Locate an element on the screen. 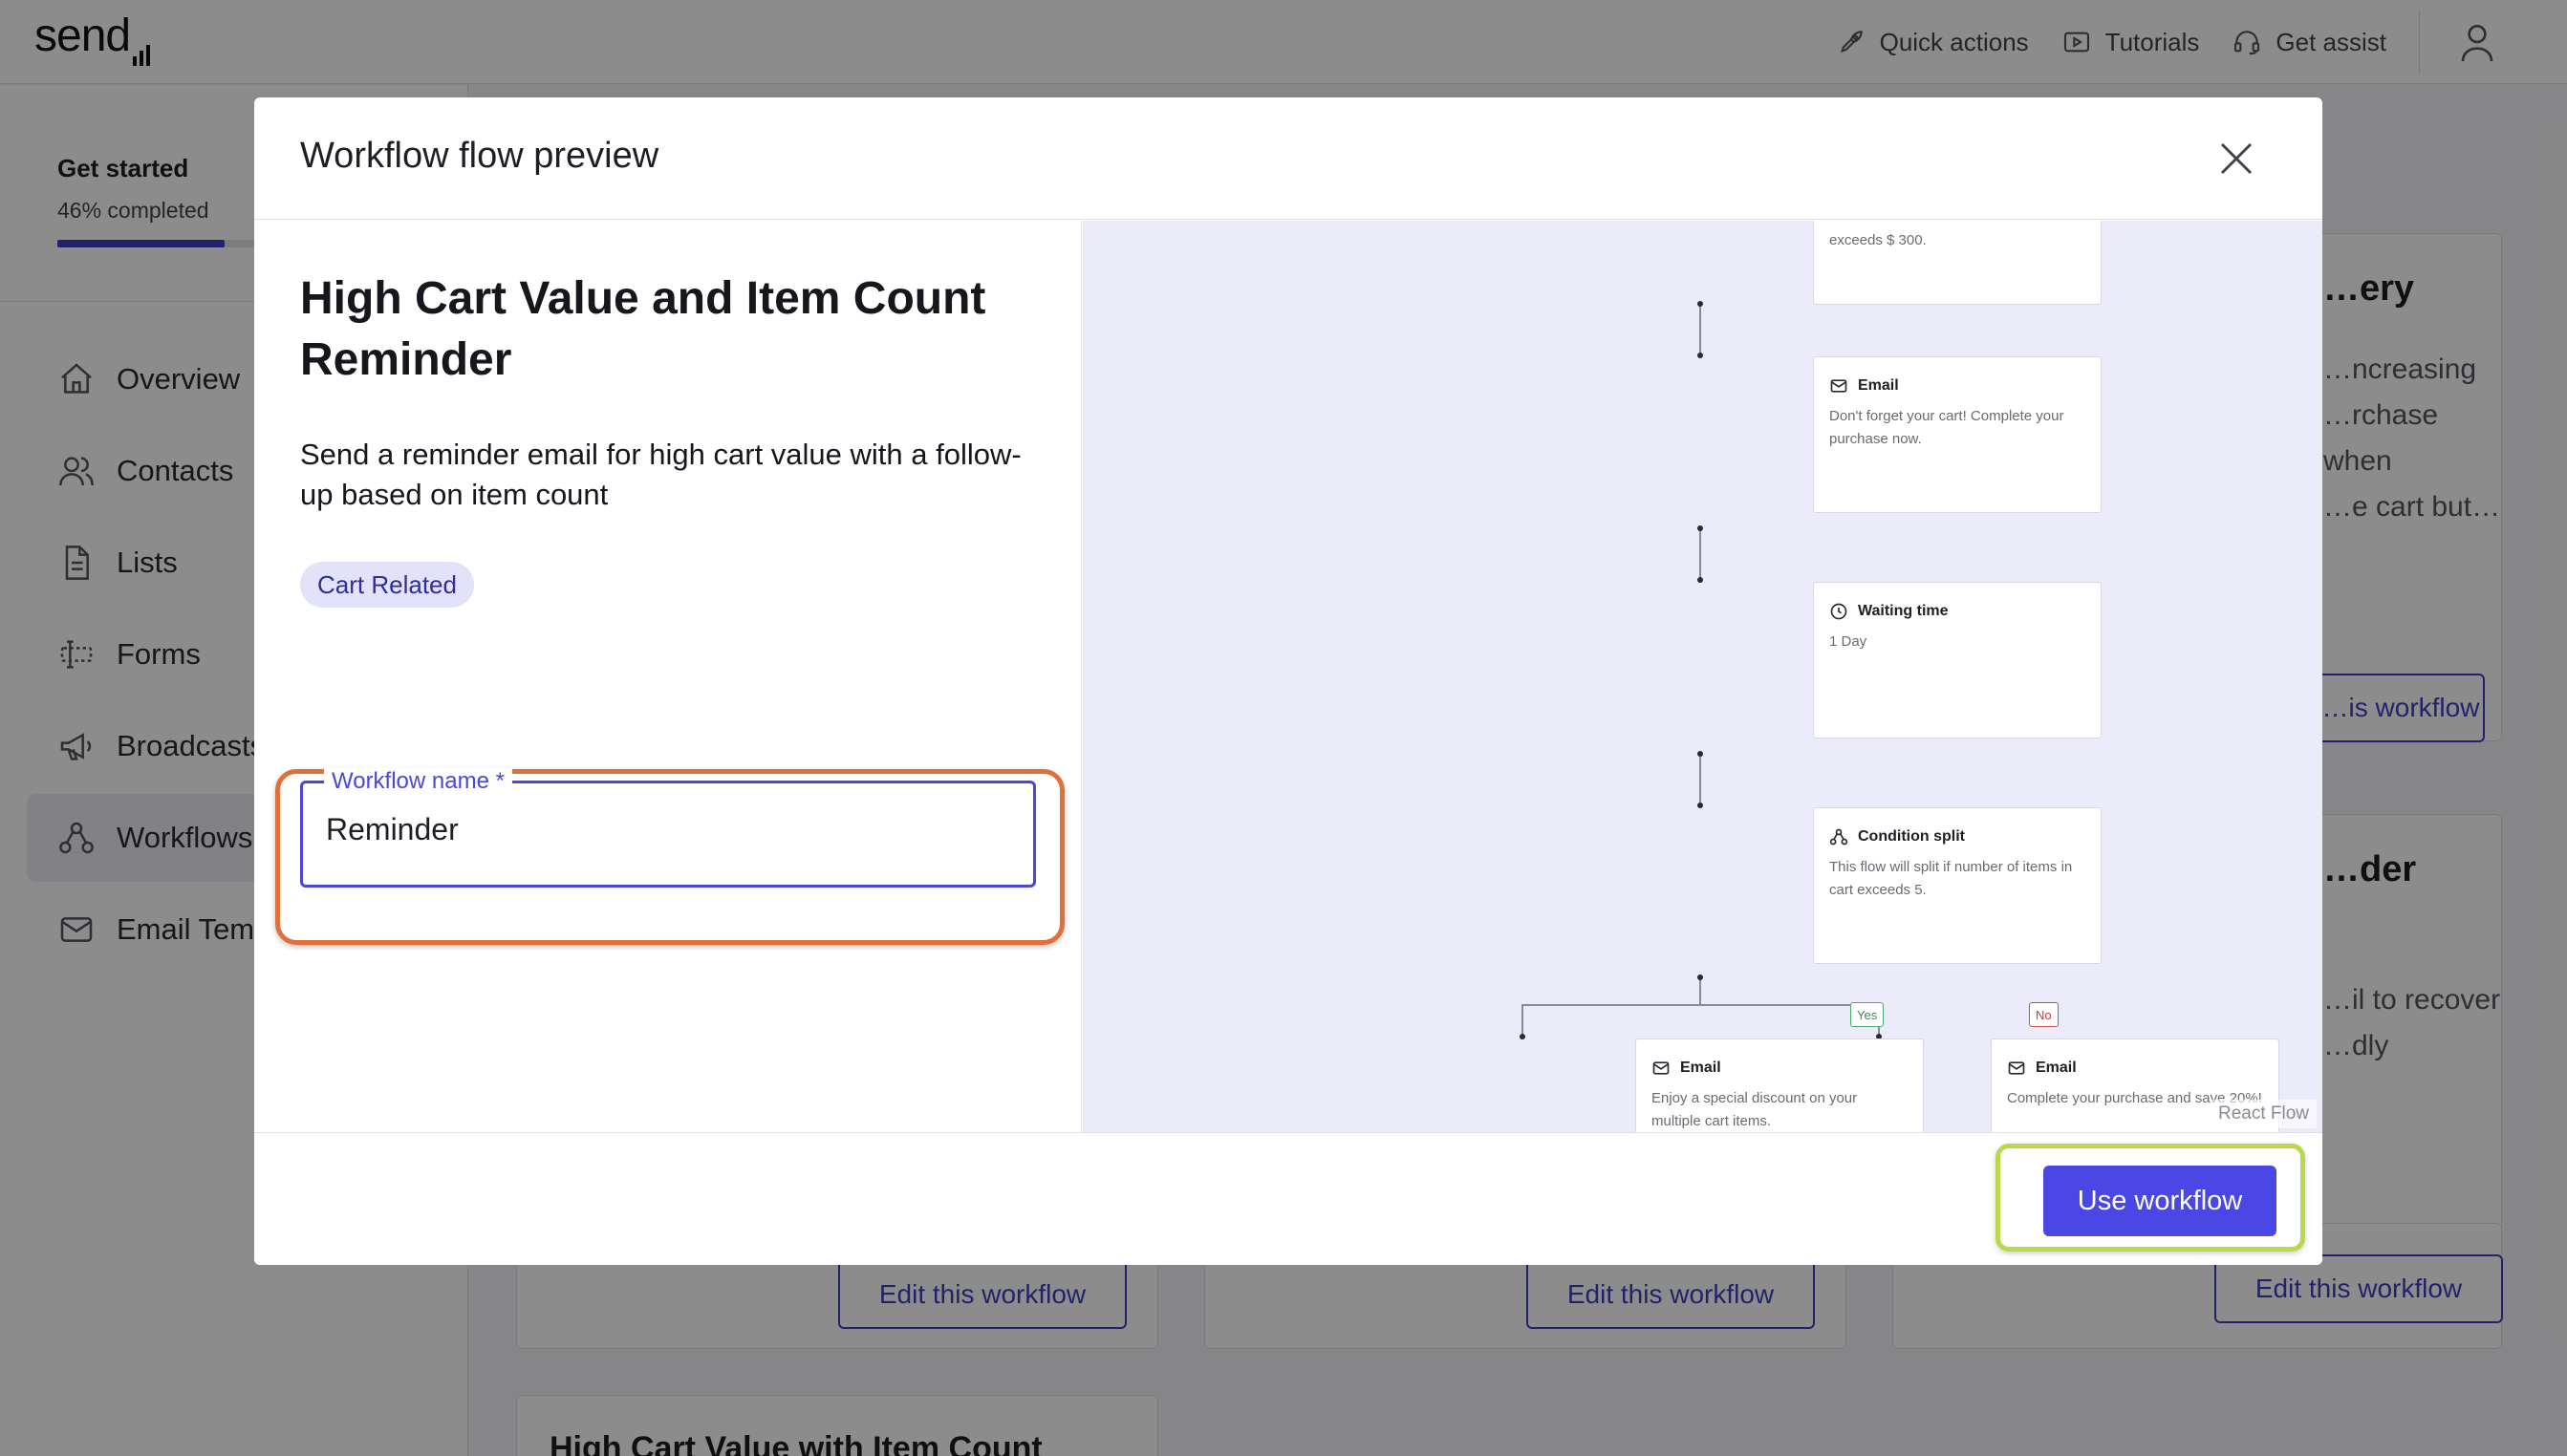  workflow-name-field: Workflow name * is located at coordinates (668, 828).